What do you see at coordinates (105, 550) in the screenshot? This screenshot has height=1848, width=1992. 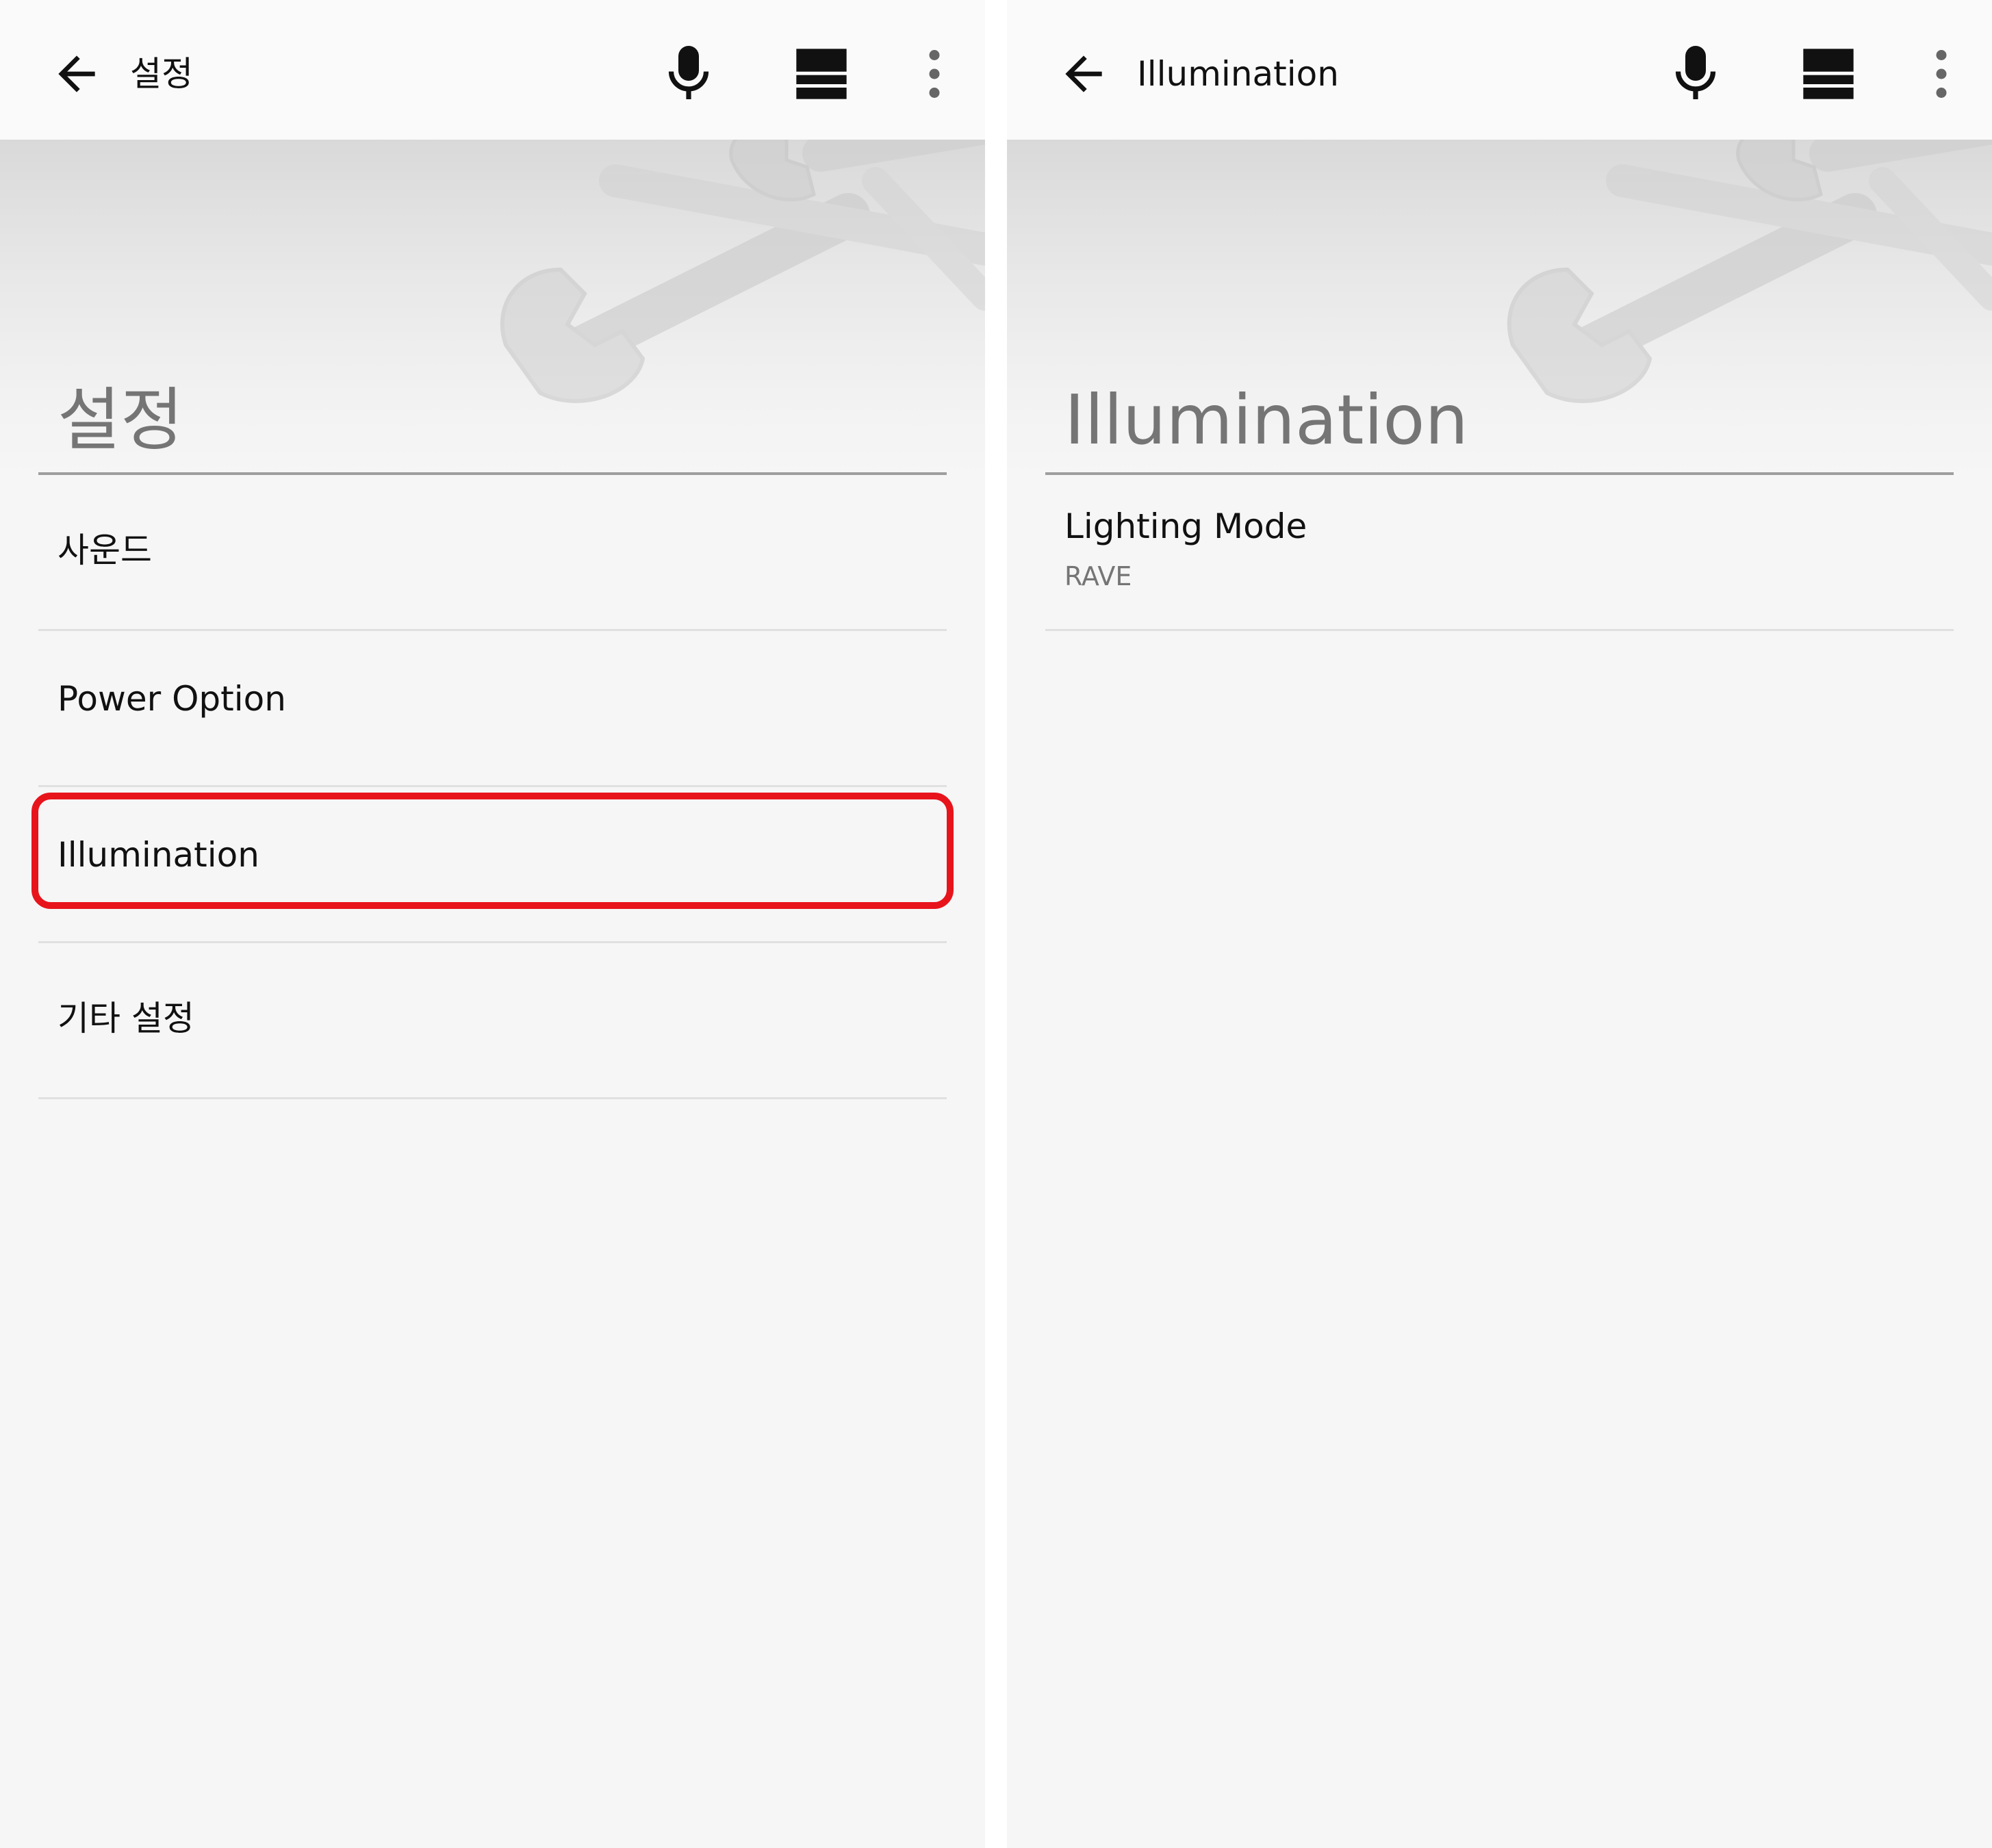 I see `settings-item-label: 사운드` at bounding box center [105, 550].